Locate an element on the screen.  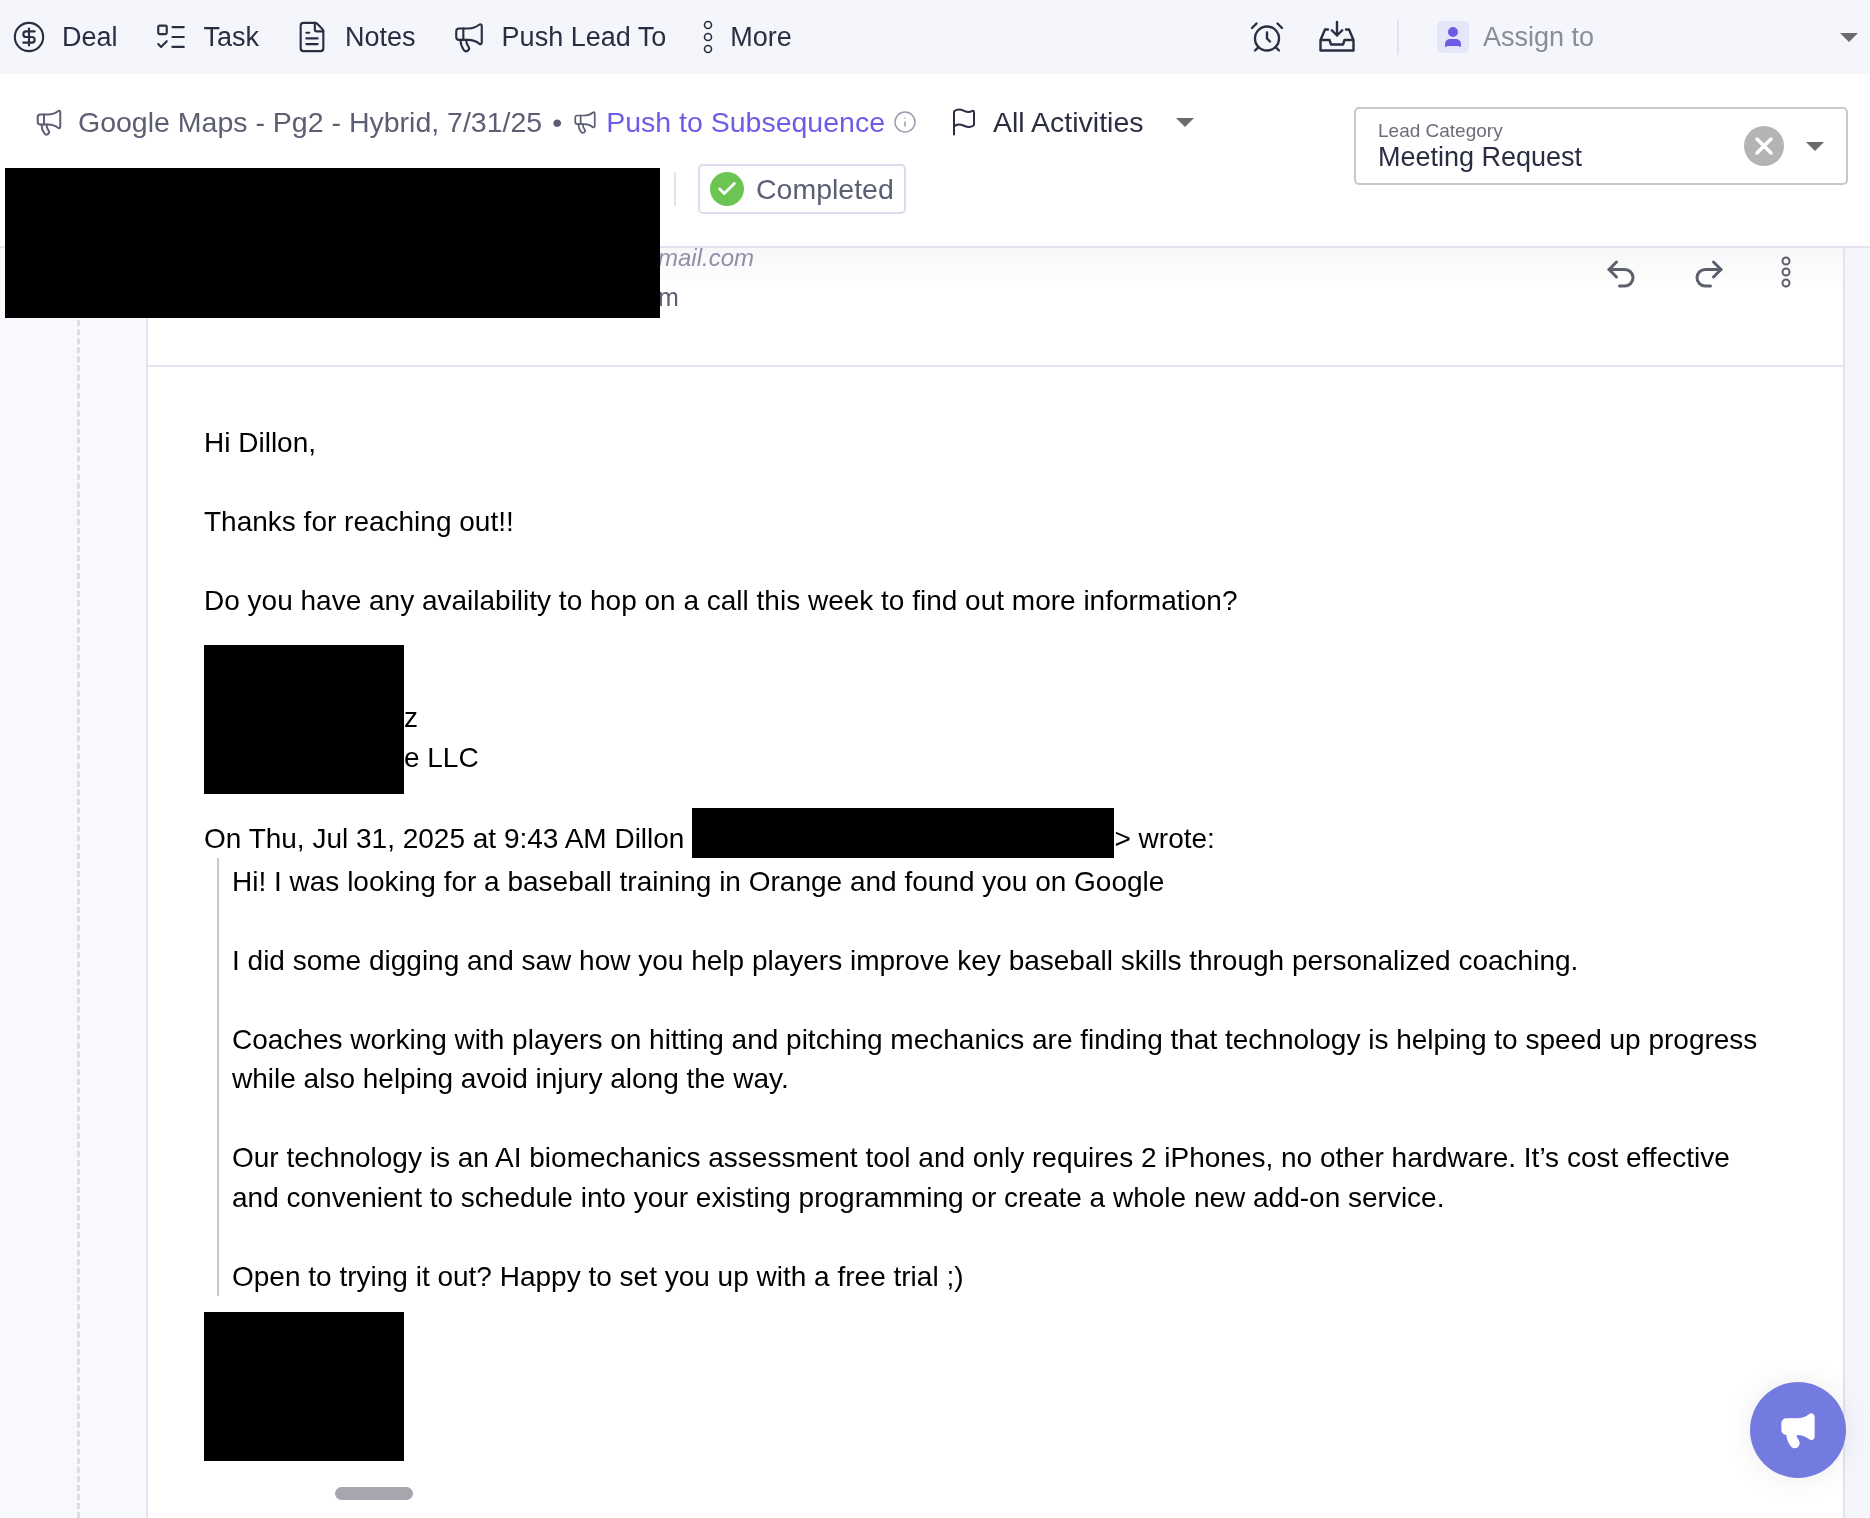
email-paragraph: Do you have any availability to hop on a call this week to find out more information? is located at coordinates (721, 601).